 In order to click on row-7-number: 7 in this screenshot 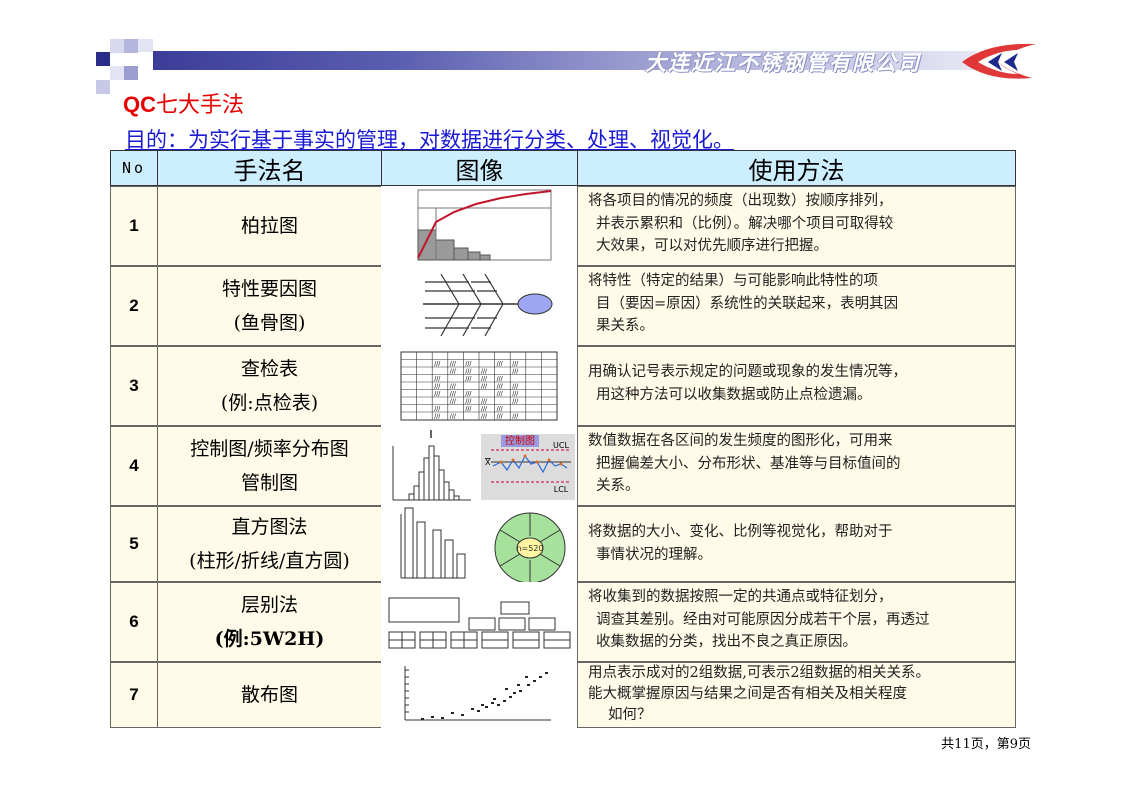, I will do `click(134, 695)`.